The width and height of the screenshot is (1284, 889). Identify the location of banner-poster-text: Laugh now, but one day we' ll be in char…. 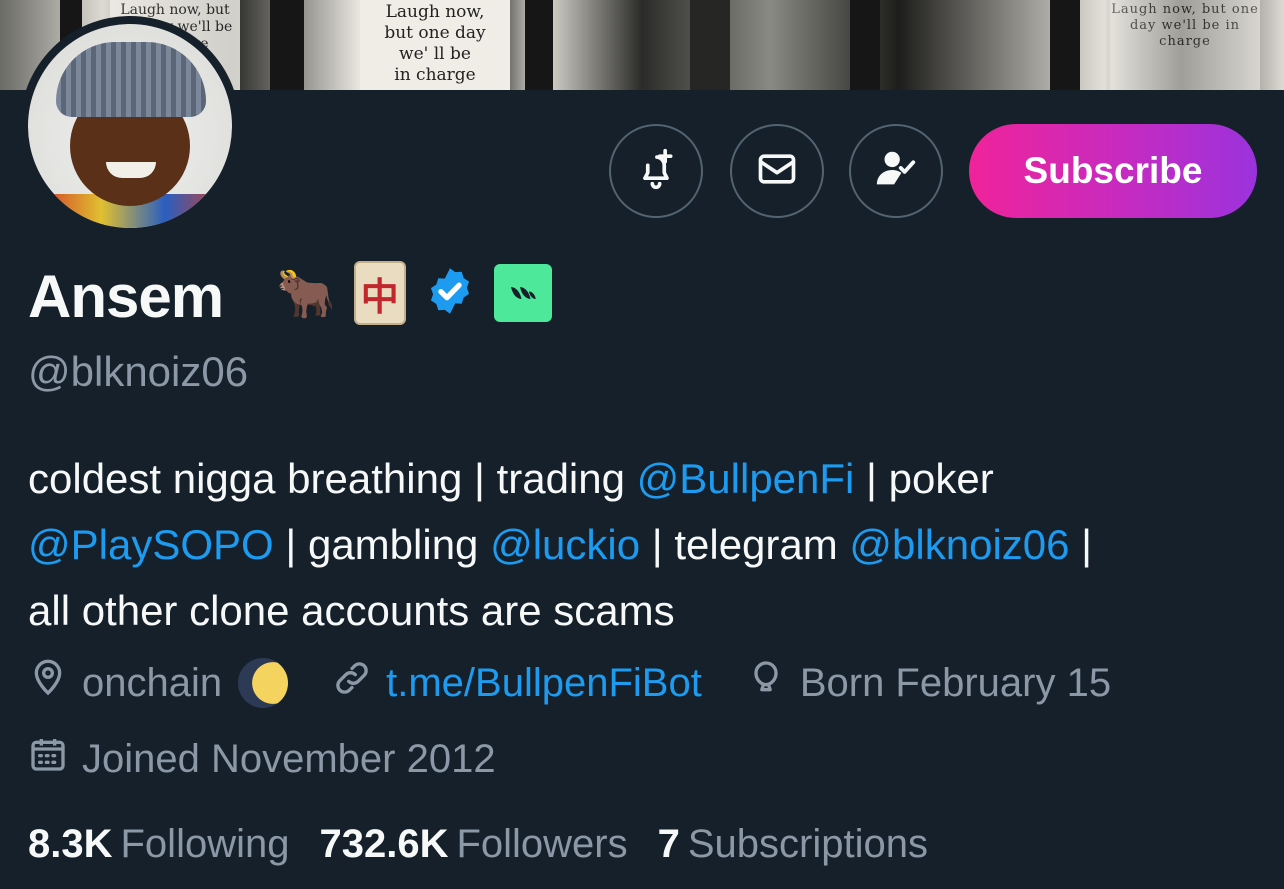
(435, 45).